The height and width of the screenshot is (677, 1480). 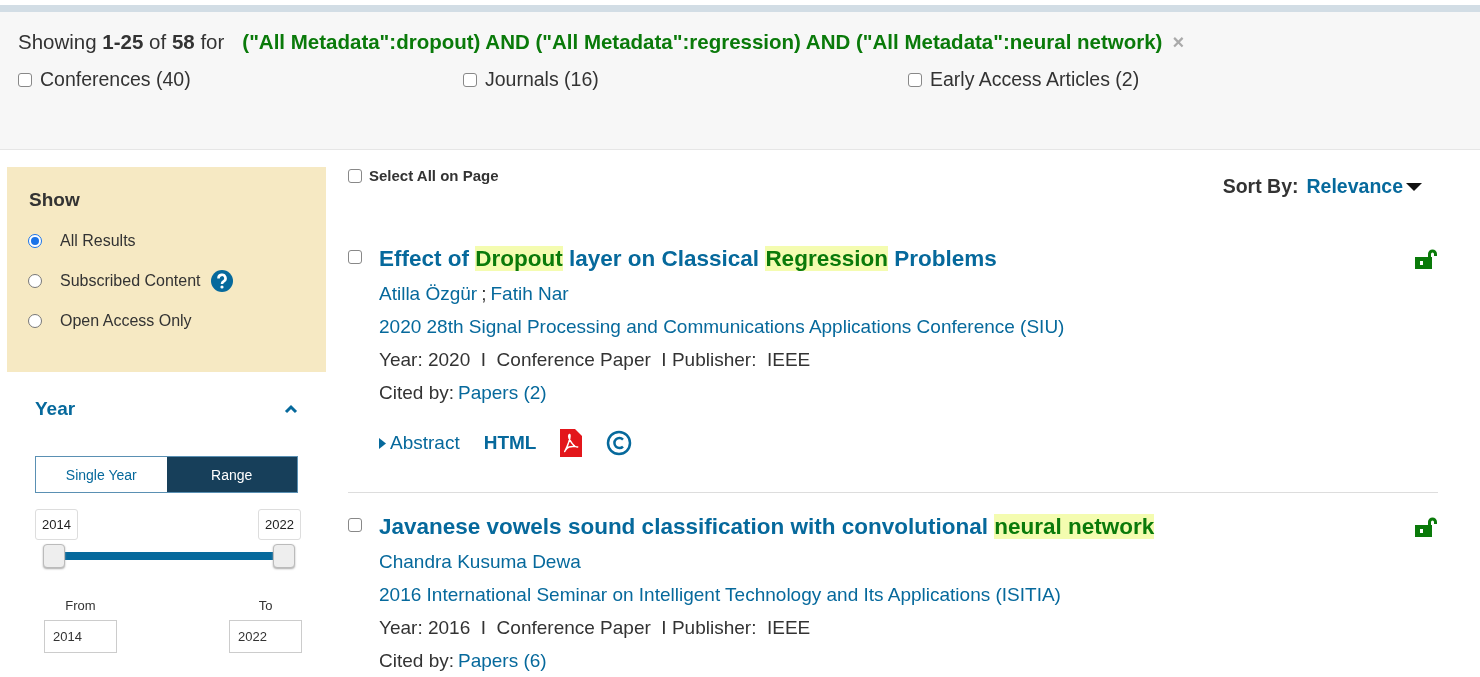 What do you see at coordinates (291, 409) in the screenshot?
I see `chevron-icon` at bounding box center [291, 409].